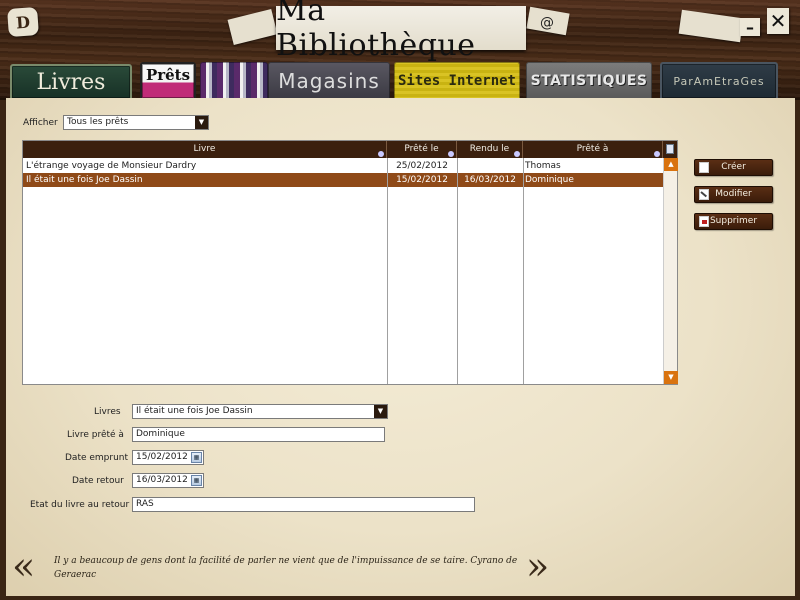  I want to click on date-retour-input: 16/03/2012 ▦, so click(168, 480).